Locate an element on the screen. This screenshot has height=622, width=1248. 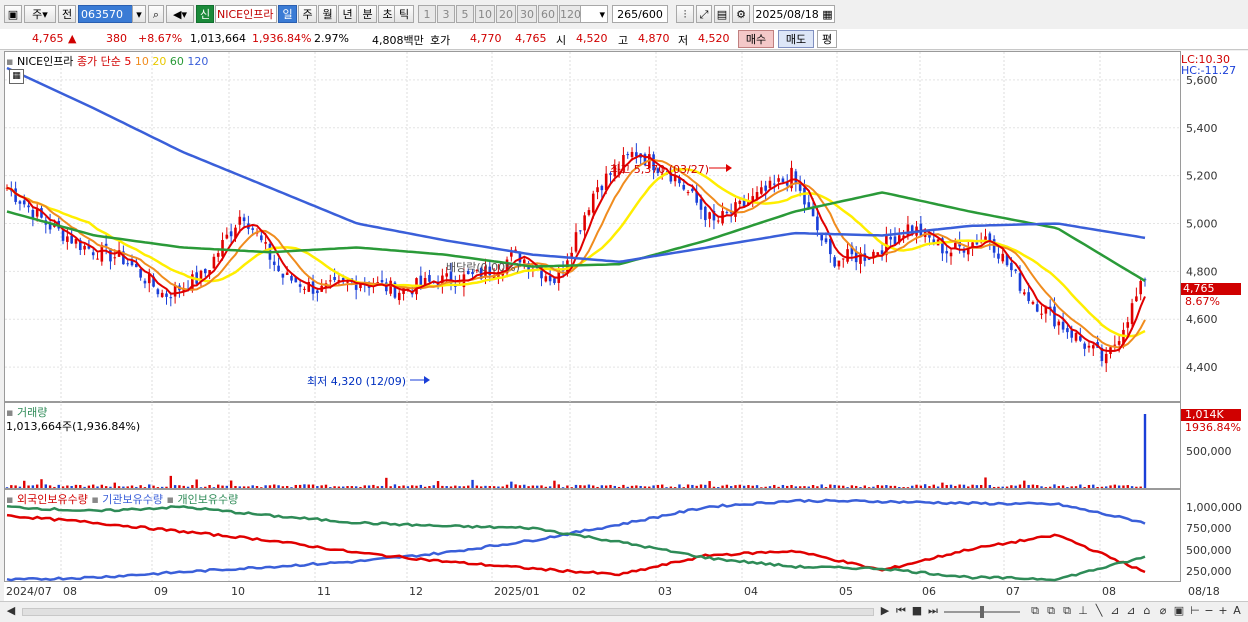
window-layout-icon: ⧉ is located at coordinates (1035, 611).